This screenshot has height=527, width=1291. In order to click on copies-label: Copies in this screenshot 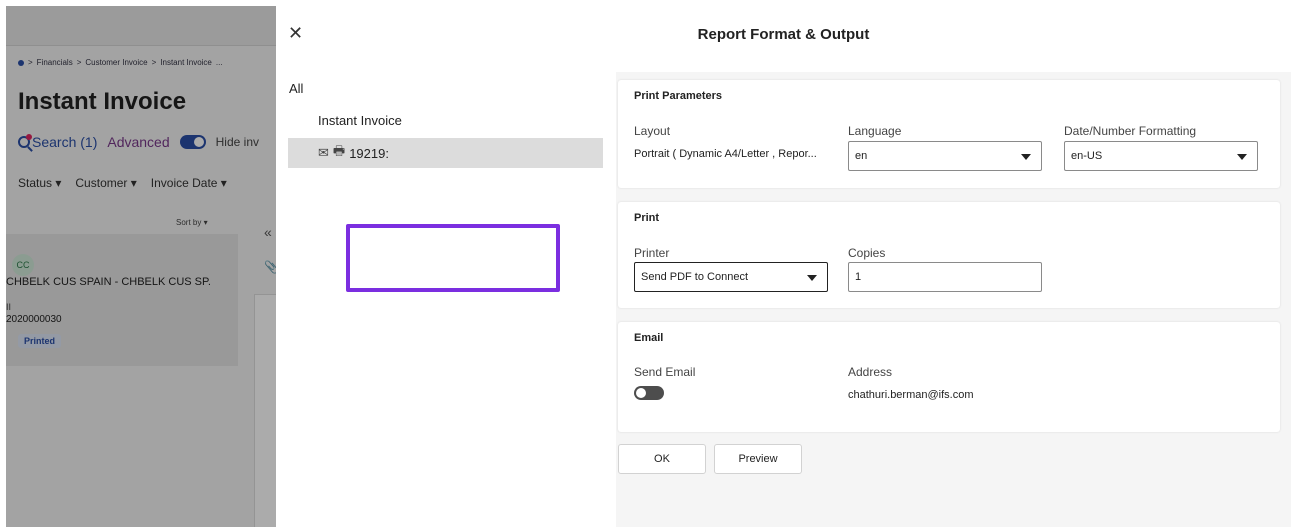, I will do `click(867, 253)`.